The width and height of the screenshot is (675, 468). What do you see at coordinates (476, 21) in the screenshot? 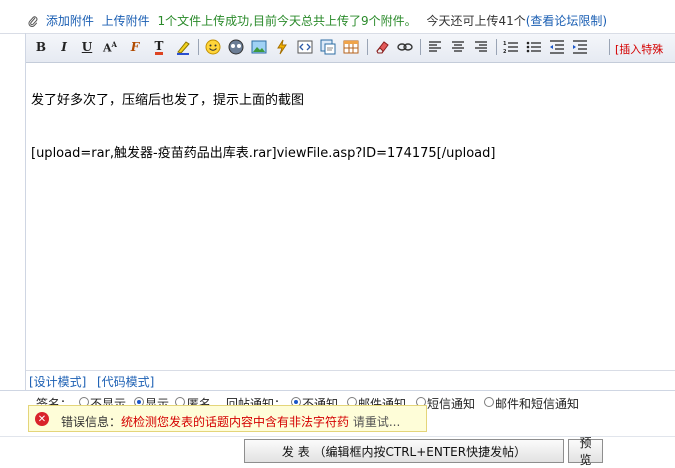
I see `remaining-uploads-text: 今天还可上传41个` at bounding box center [476, 21].